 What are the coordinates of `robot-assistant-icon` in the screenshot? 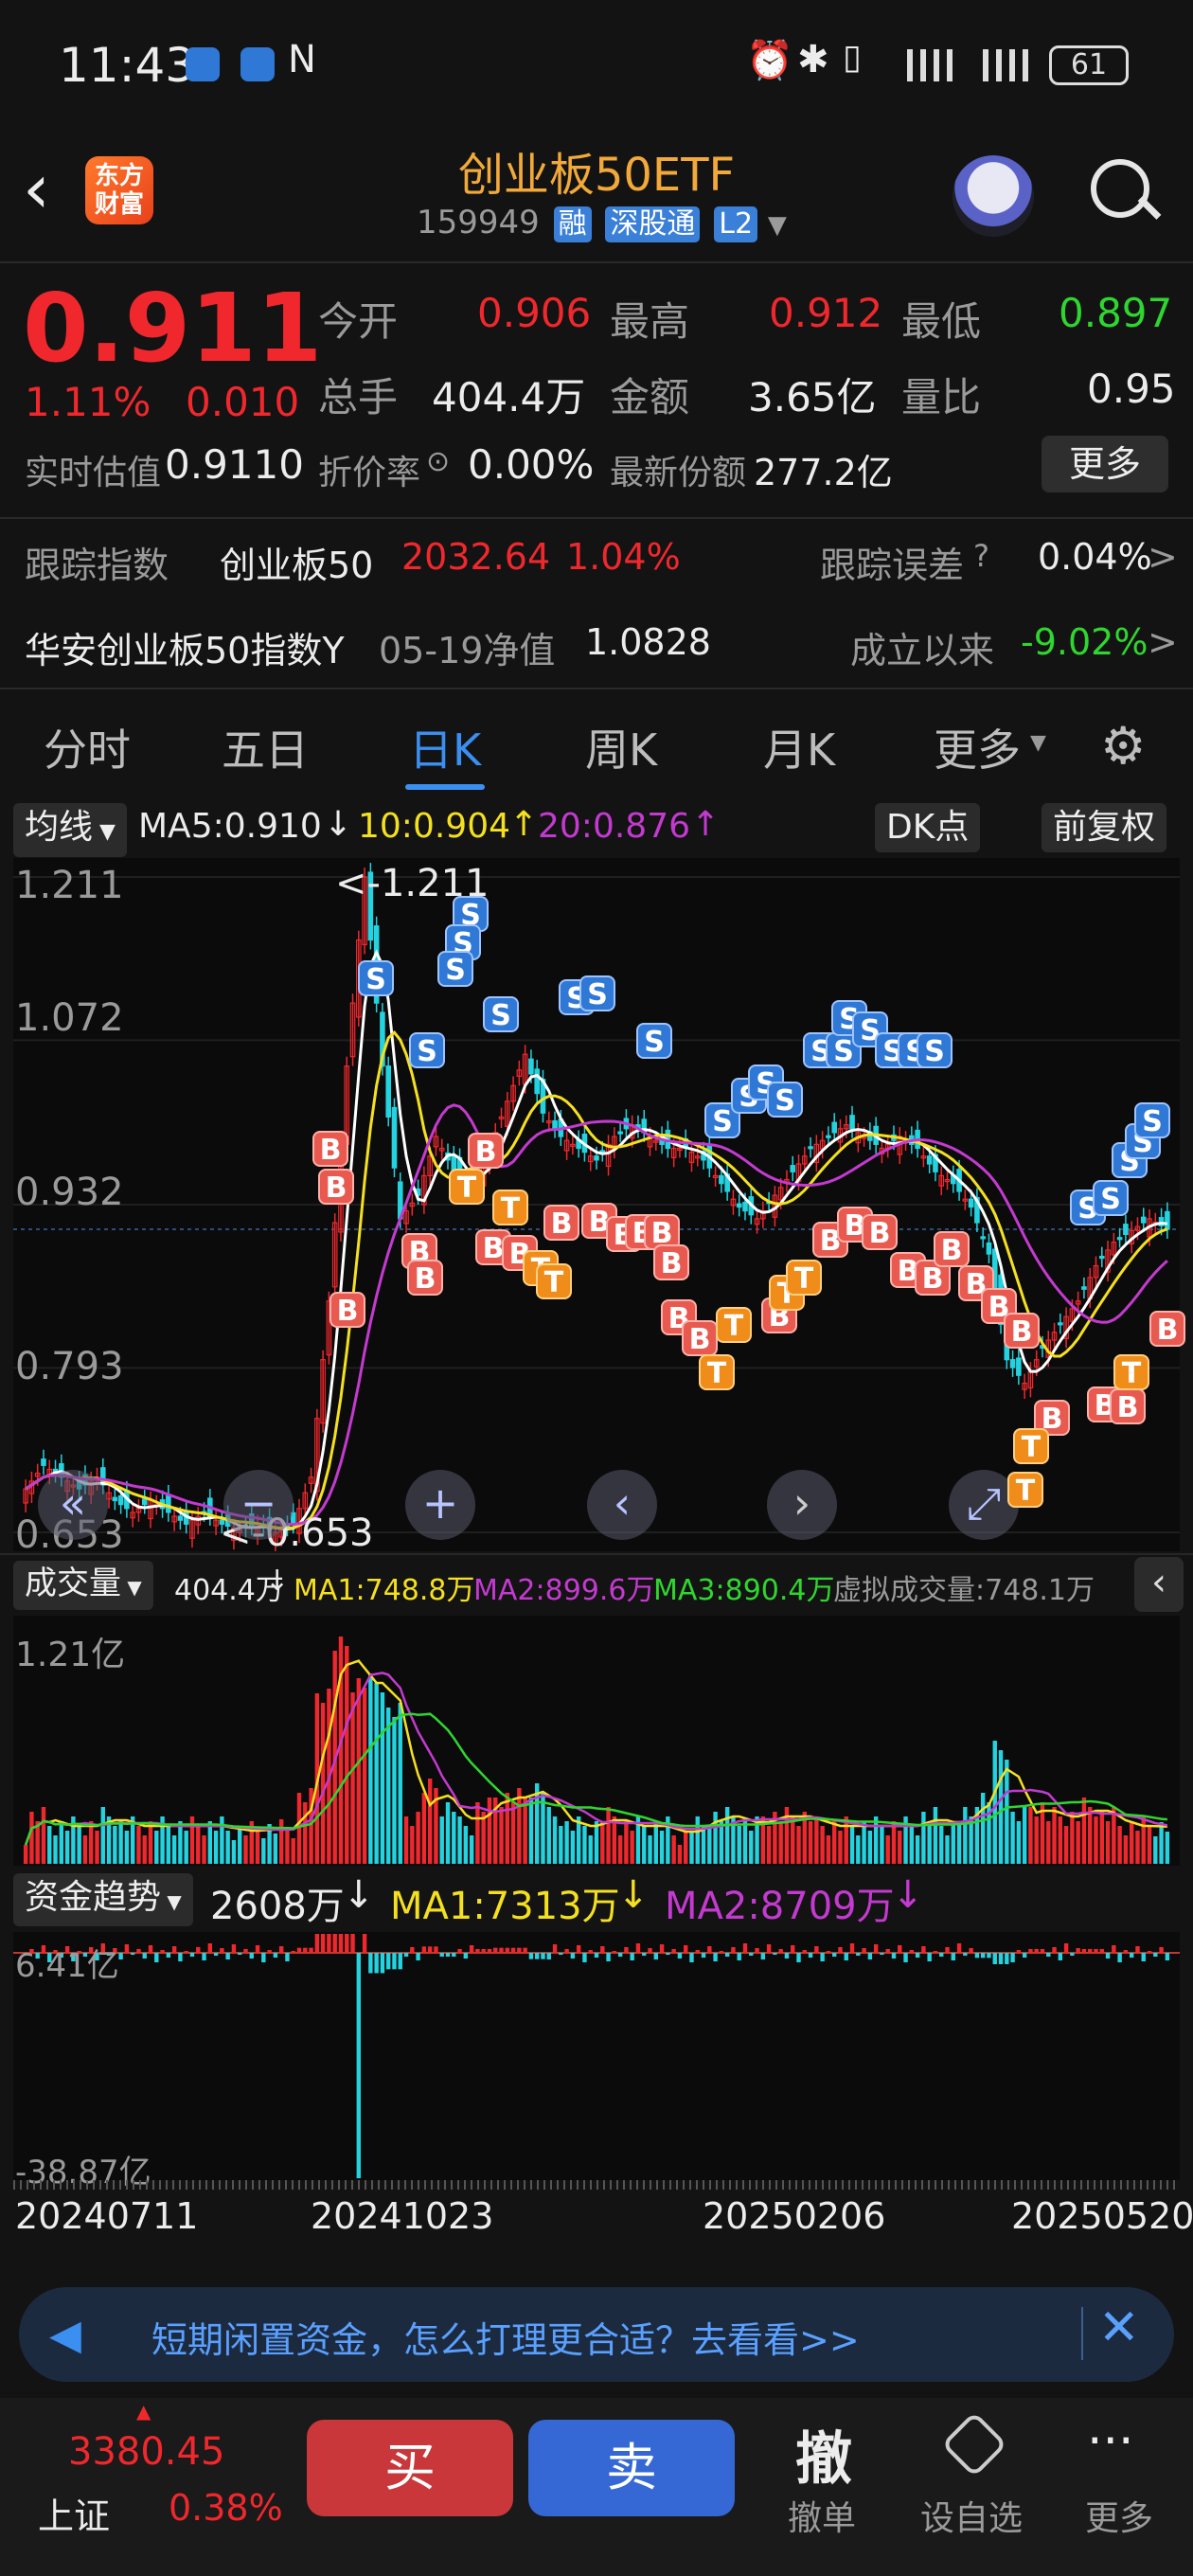 It's located at (993, 196).